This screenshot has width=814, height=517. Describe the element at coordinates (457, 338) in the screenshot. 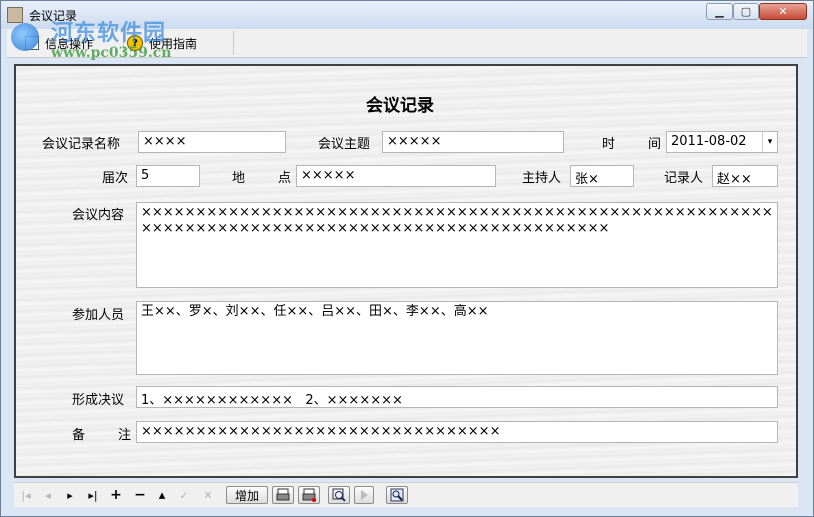

I see `participants-textarea: 王××、罗×、刘××、任××、吕××、田×、李××、高××` at that location.